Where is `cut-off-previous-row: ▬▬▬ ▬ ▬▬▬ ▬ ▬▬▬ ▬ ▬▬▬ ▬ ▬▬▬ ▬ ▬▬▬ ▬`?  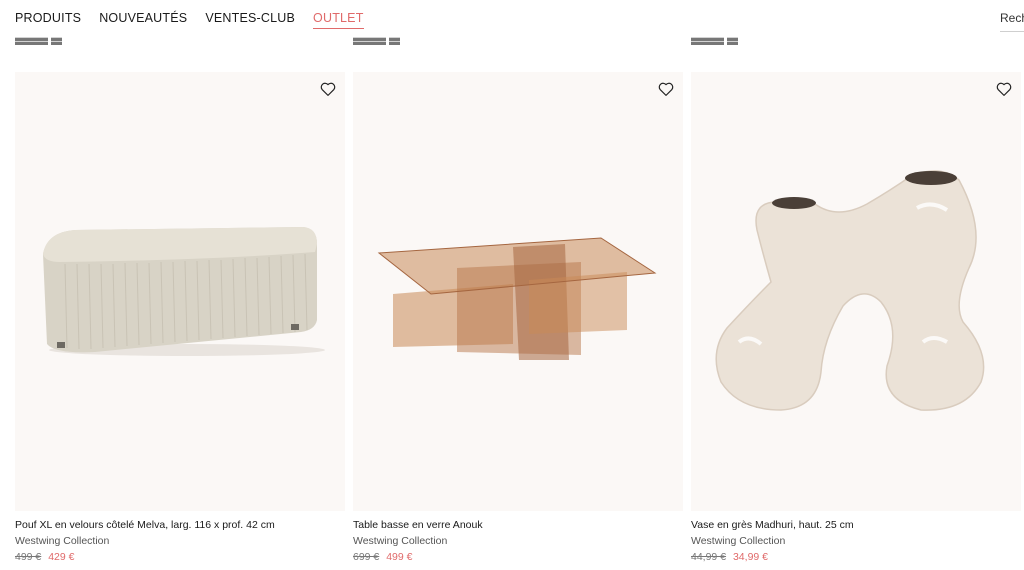 cut-off-previous-row: ▬▬▬ ▬ ▬▬▬ ▬ ▬▬▬ ▬ ▬▬▬ ▬ ▬▬▬ ▬ ▬▬▬ ▬ is located at coordinates (512, 42).